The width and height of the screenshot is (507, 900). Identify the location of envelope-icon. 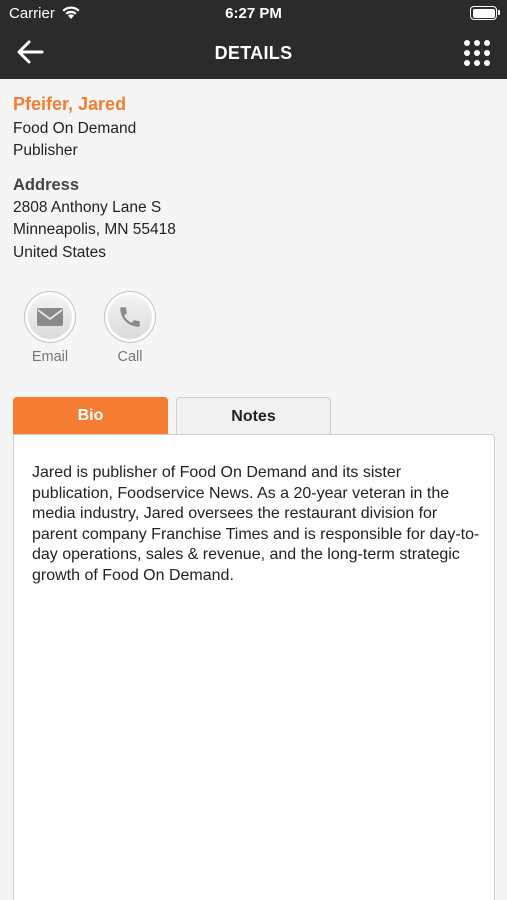
(50, 317).